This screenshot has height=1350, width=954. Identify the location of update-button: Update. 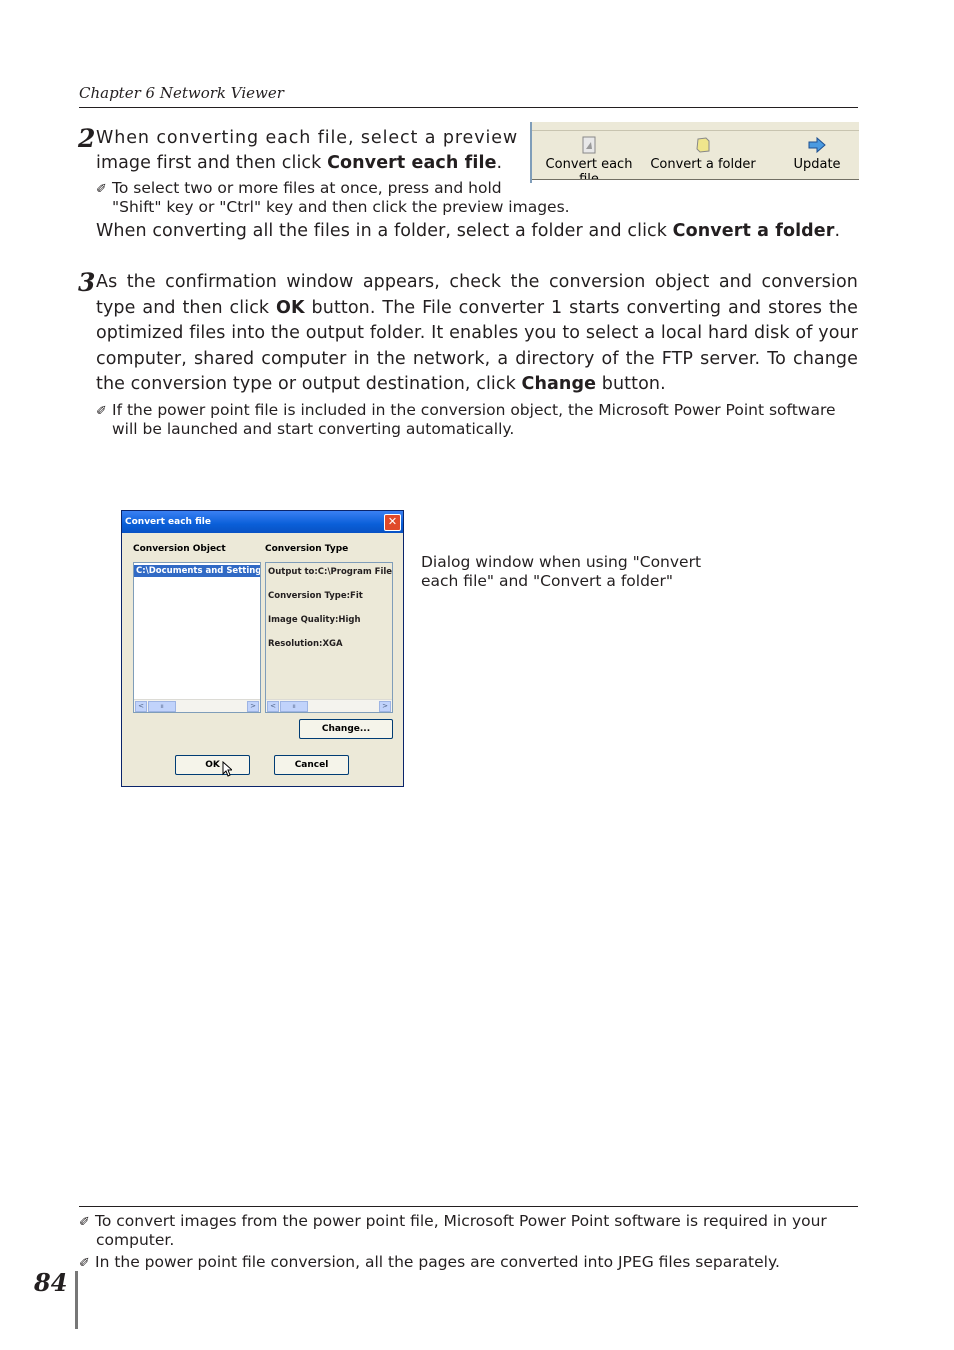
(817, 154).